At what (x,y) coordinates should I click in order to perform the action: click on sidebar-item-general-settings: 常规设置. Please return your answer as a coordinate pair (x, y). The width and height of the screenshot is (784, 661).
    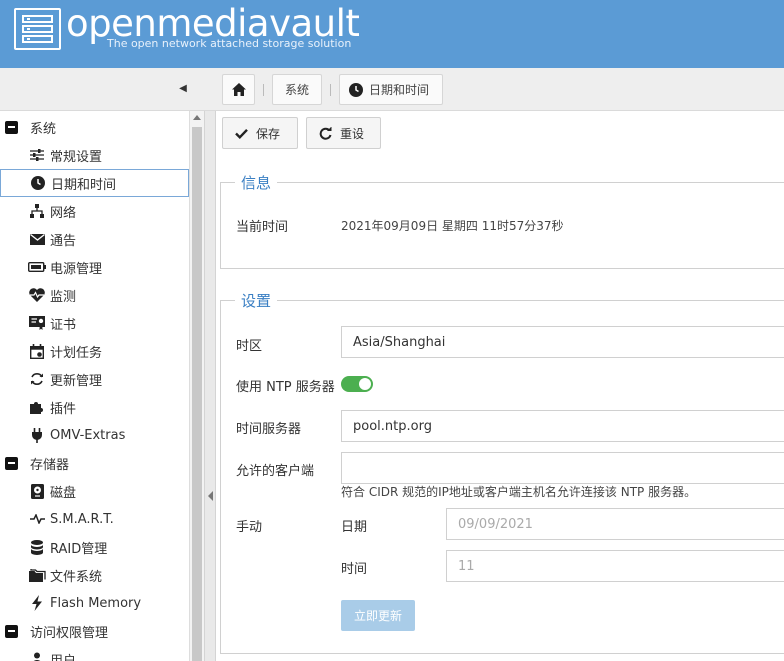
    Looking at the image, I should click on (94, 155).